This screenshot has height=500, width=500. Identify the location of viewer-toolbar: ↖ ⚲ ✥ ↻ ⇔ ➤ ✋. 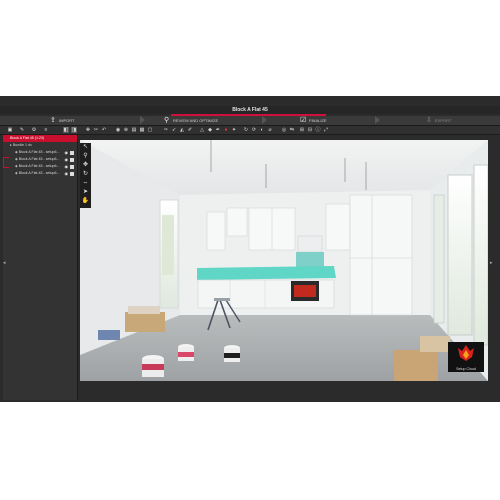
(85, 175).